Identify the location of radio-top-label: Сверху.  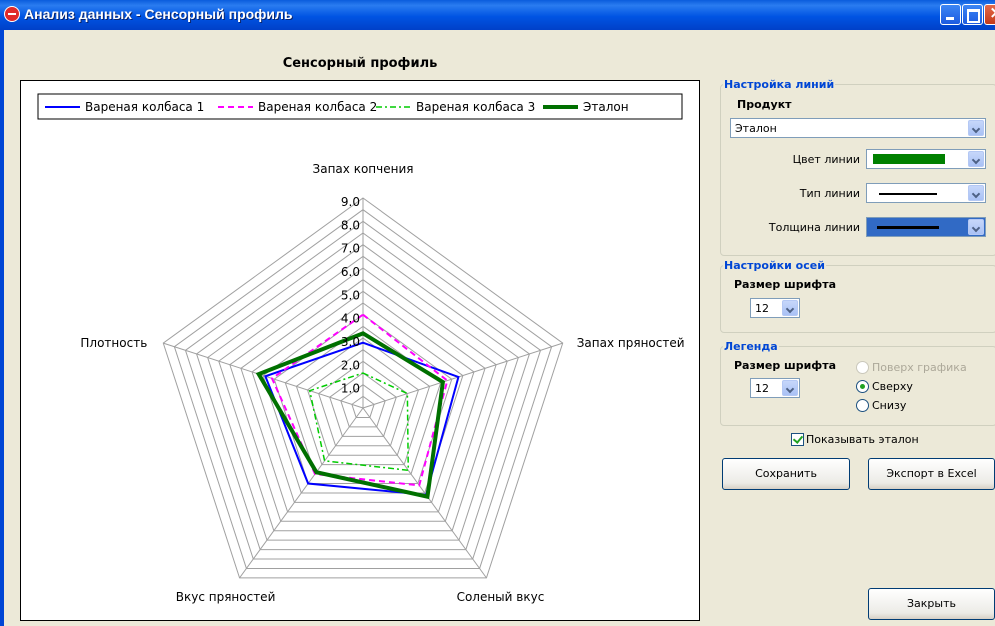
(892, 386).